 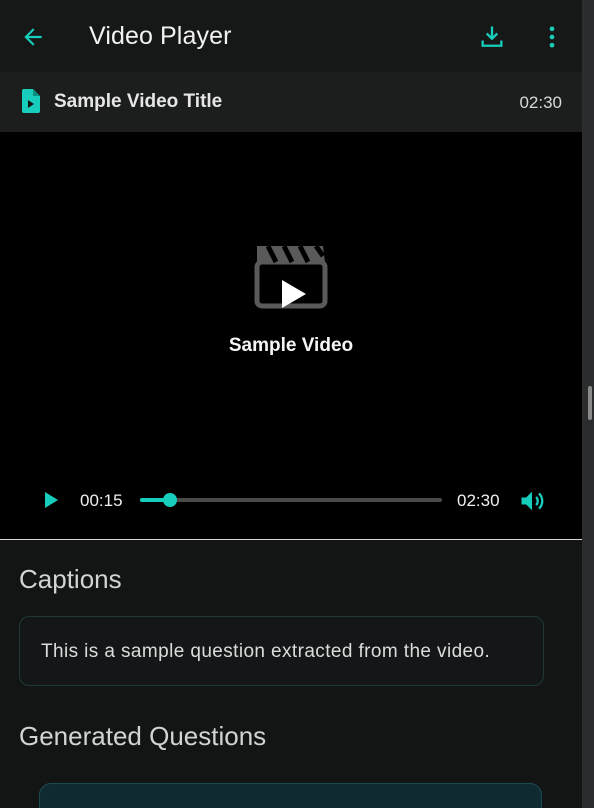 I want to click on app-bar: Video Player, so click(x=291, y=36).